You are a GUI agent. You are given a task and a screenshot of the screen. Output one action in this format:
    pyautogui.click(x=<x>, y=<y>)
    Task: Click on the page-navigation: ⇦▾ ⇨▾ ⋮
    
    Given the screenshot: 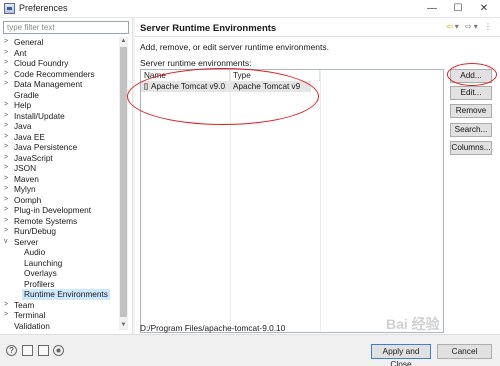 What is the action you would take?
    pyautogui.click(x=470, y=26)
    